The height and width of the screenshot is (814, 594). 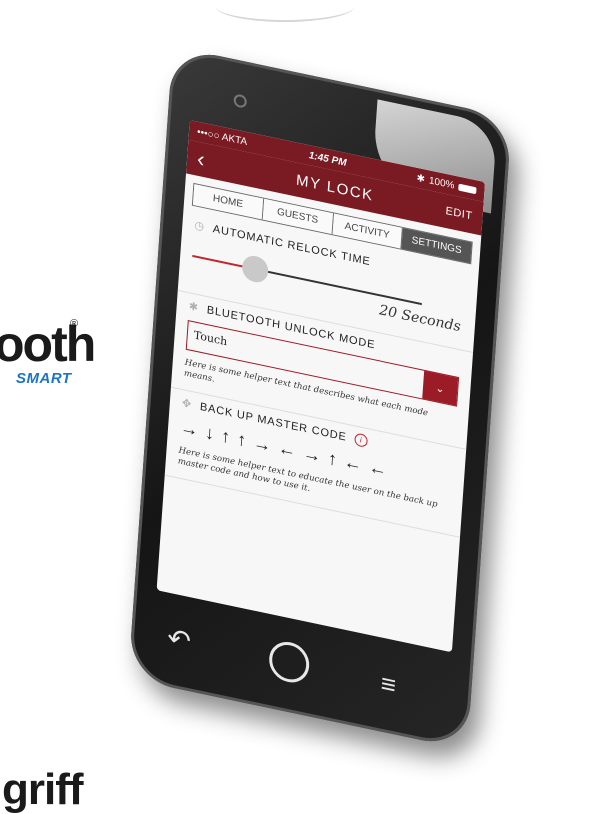 What do you see at coordinates (179, 640) in the screenshot?
I see `back-nav-icon: ↶` at bounding box center [179, 640].